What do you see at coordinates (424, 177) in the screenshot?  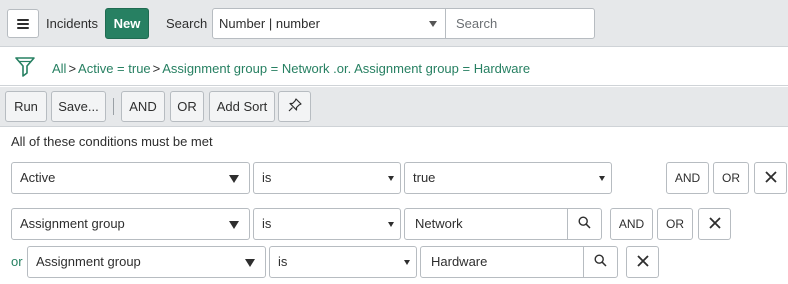 I see `condition-value: true` at bounding box center [424, 177].